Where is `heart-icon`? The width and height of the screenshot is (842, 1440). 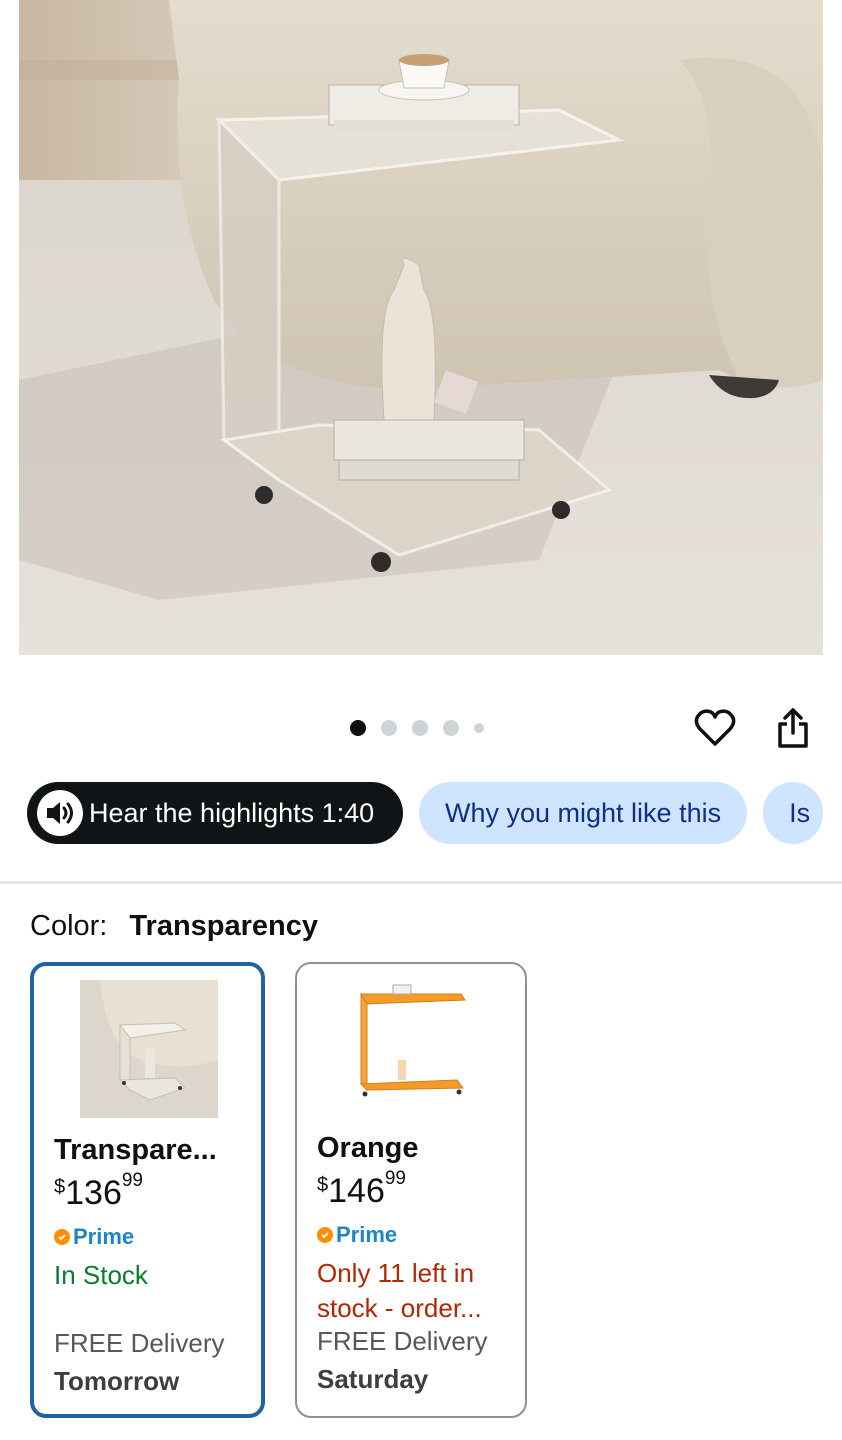
heart-icon is located at coordinates (715, 727).